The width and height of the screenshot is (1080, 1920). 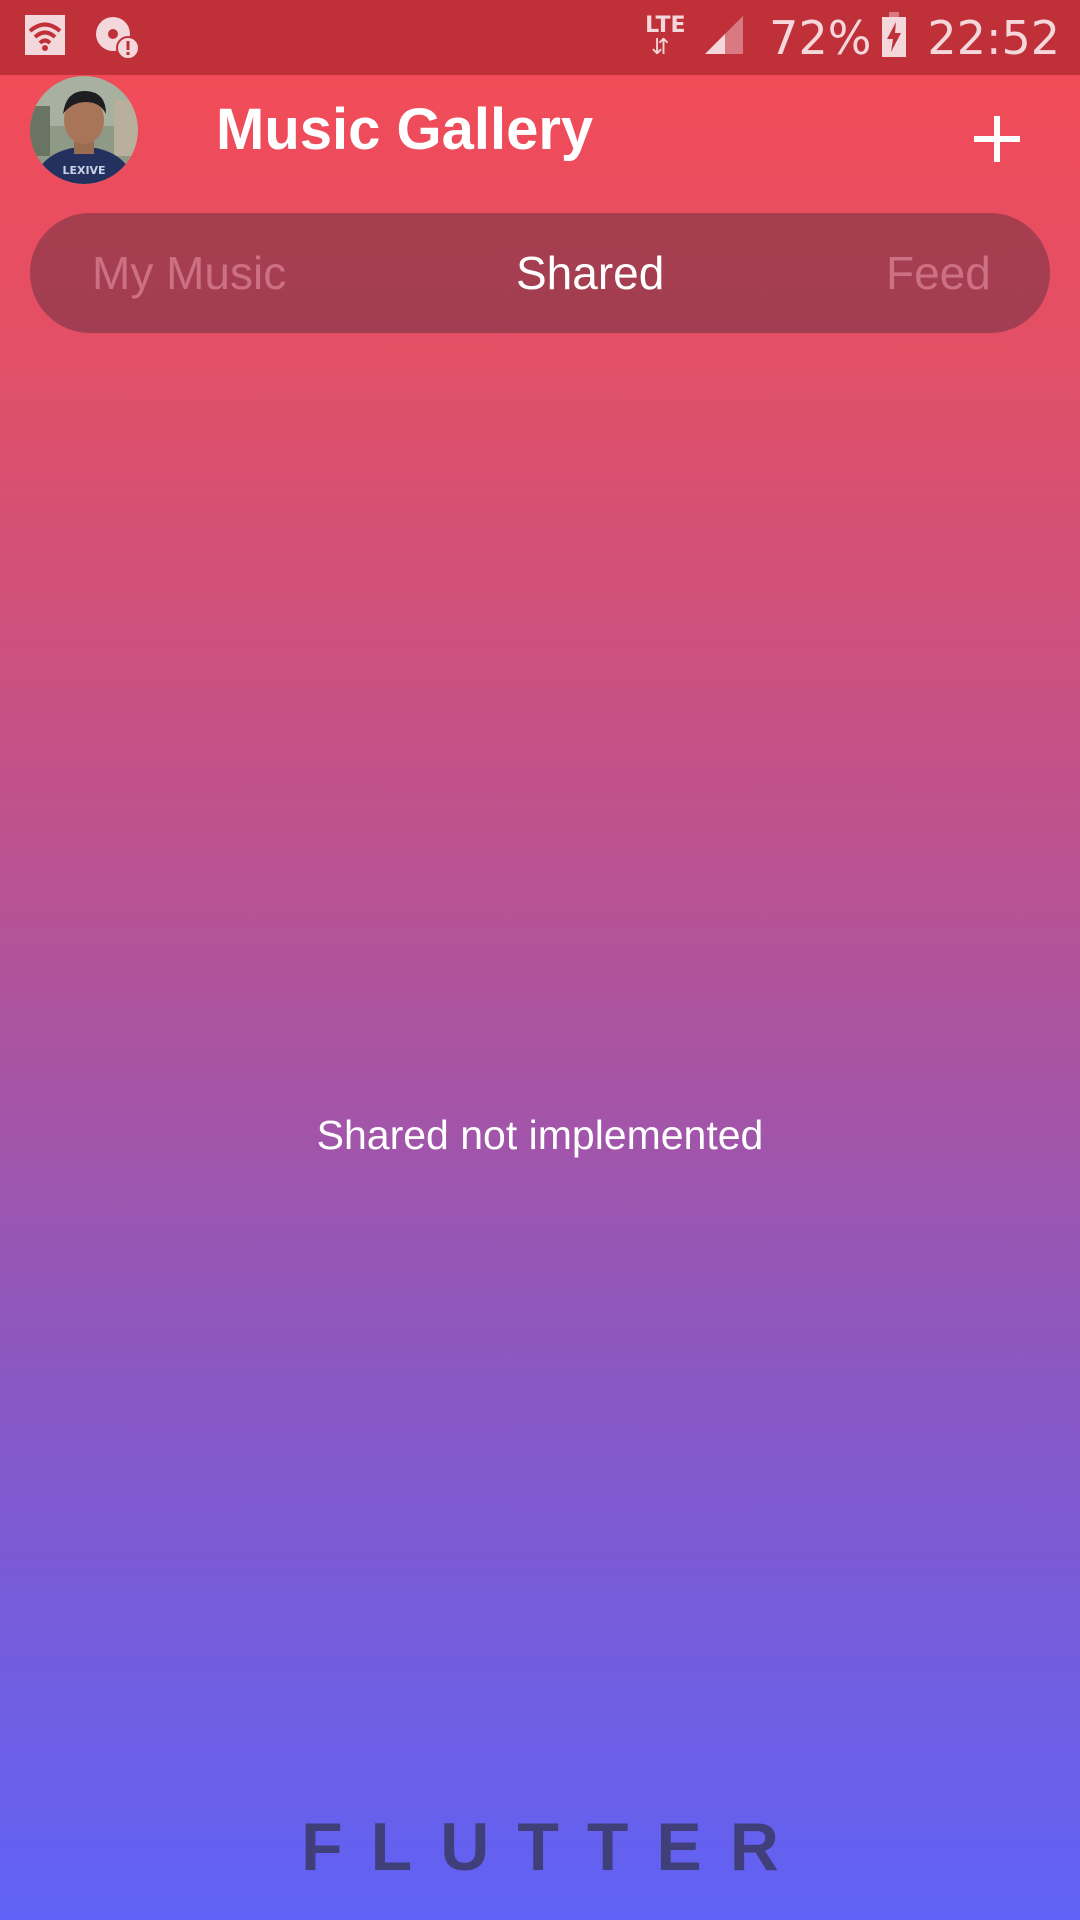 I want to click on tab-my-music: My Music, so click(x=189, y=273).